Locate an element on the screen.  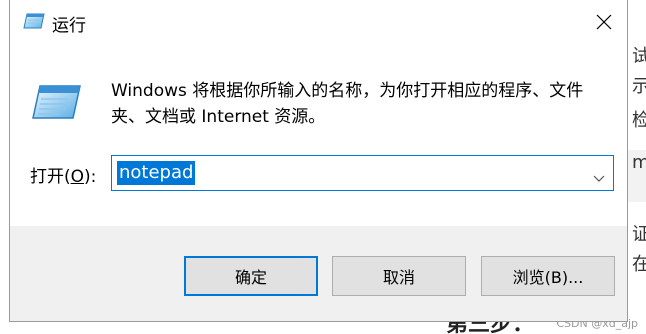
background-page: 试 示 检 m 证 在 is located at coordinates (637, 167).